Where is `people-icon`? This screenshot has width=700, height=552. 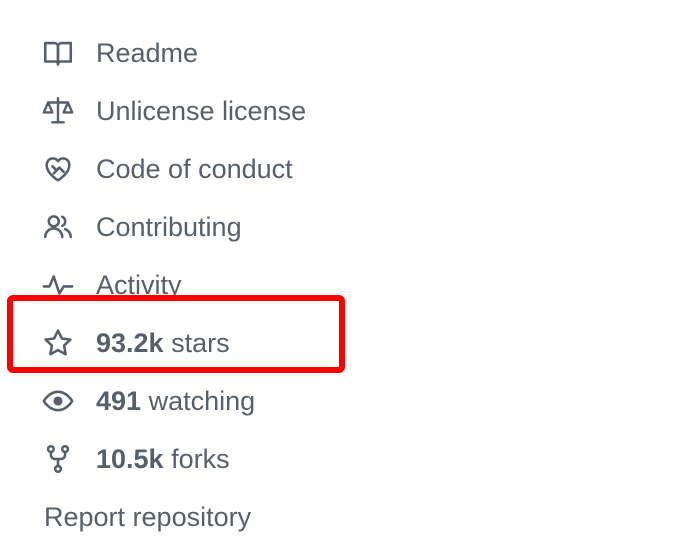 people-icon is located at coordinates (58, 227).